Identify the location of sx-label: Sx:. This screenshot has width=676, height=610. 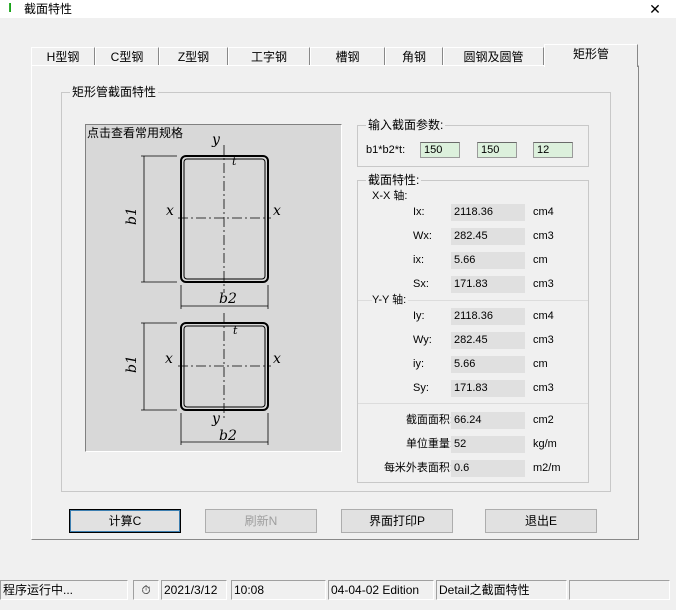
(421, 284).